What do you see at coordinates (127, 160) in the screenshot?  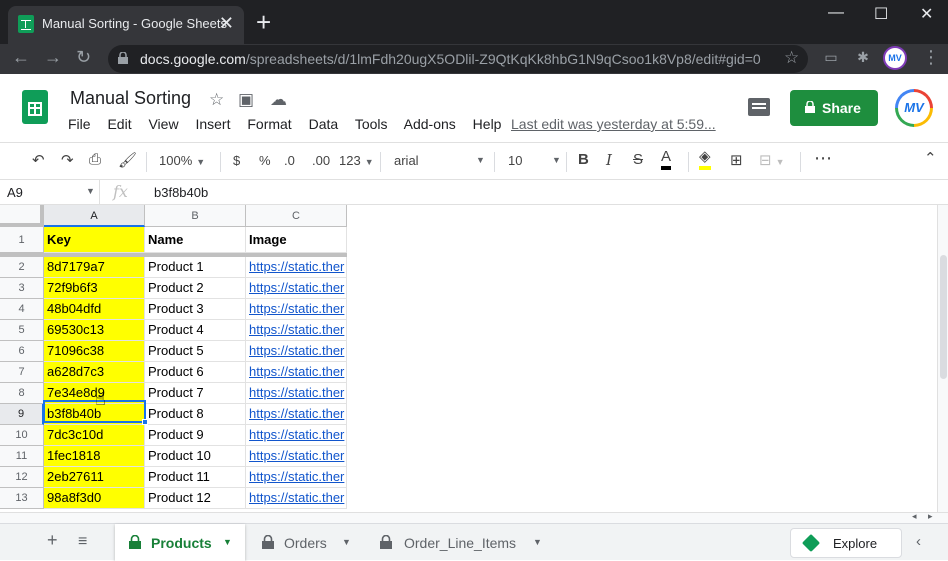 I see `paint-format-icon: 🖌` at bounding box center [127, 160].